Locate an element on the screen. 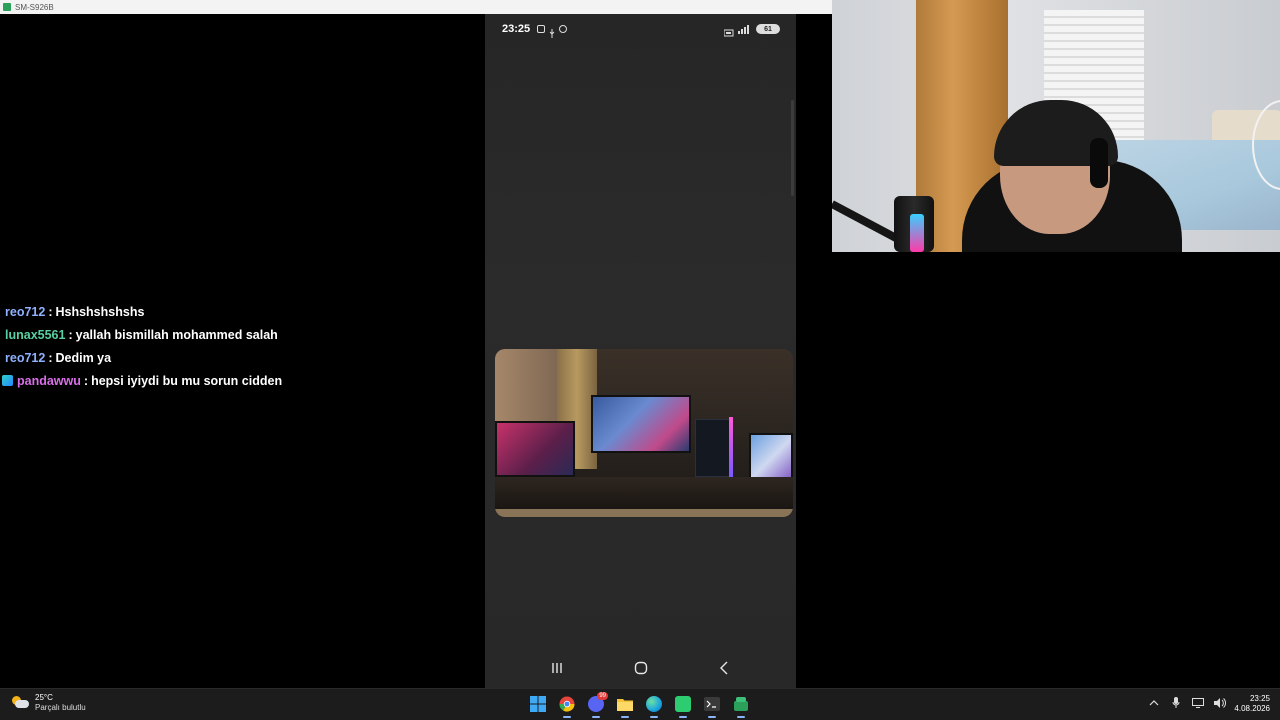  chat-text: Dedim ya is located at coordinates (83, 357).